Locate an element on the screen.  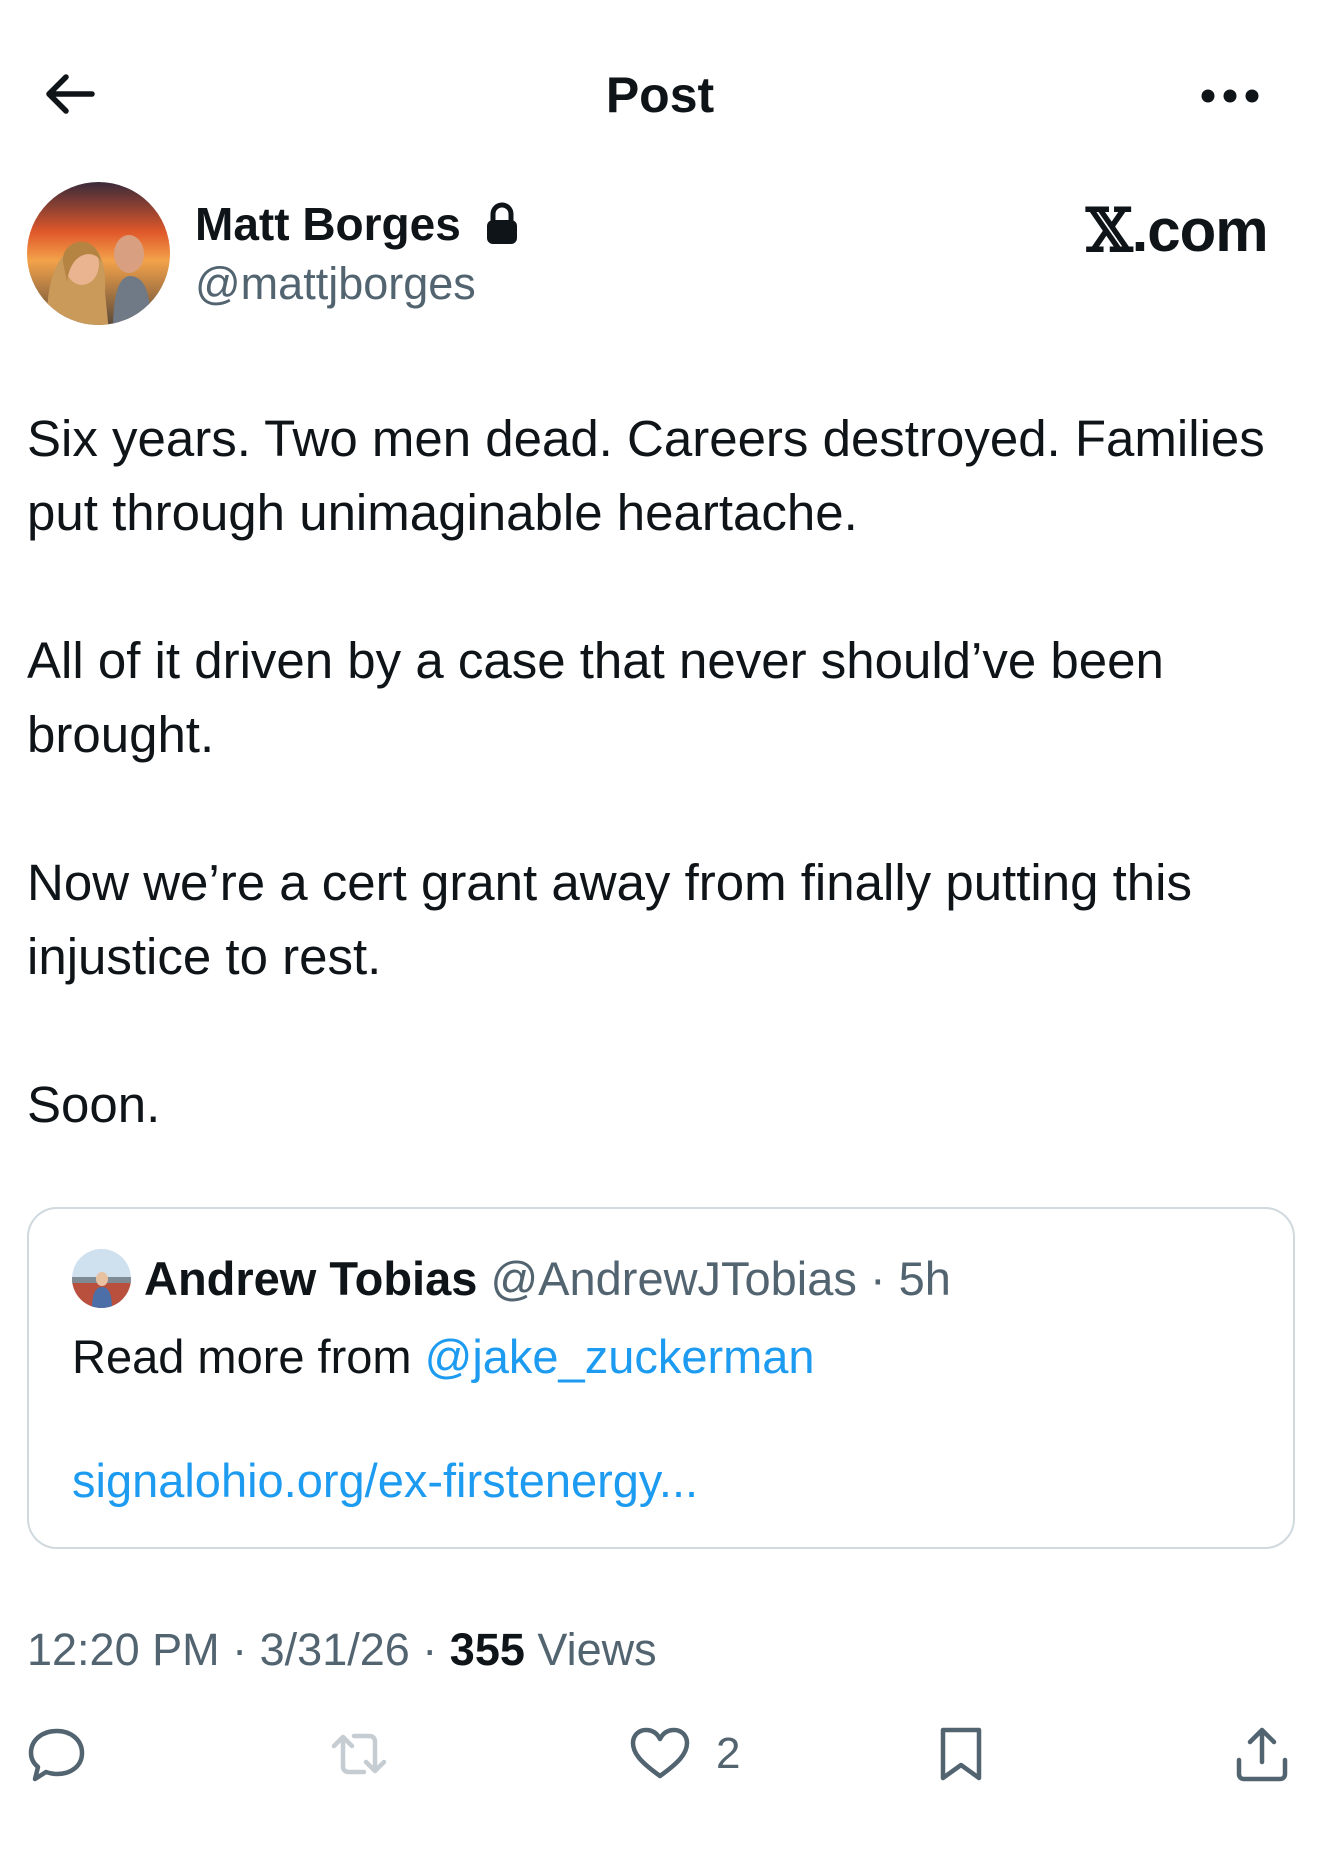
quote-mention-link: @jake_zuckerman is located at coordinates (620, 1356).